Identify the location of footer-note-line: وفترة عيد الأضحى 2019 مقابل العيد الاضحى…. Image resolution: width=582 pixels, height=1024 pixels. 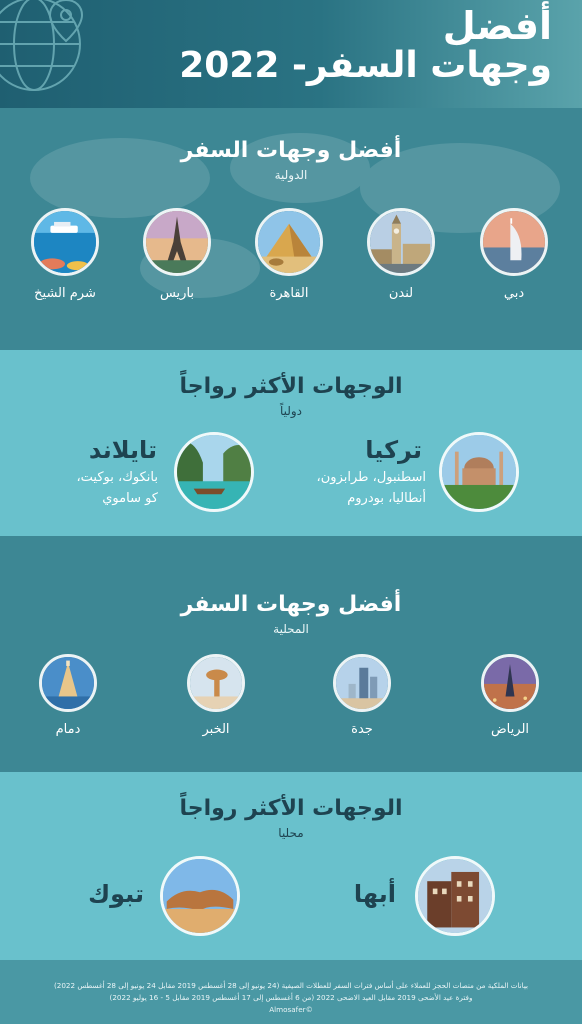
(291, 997).